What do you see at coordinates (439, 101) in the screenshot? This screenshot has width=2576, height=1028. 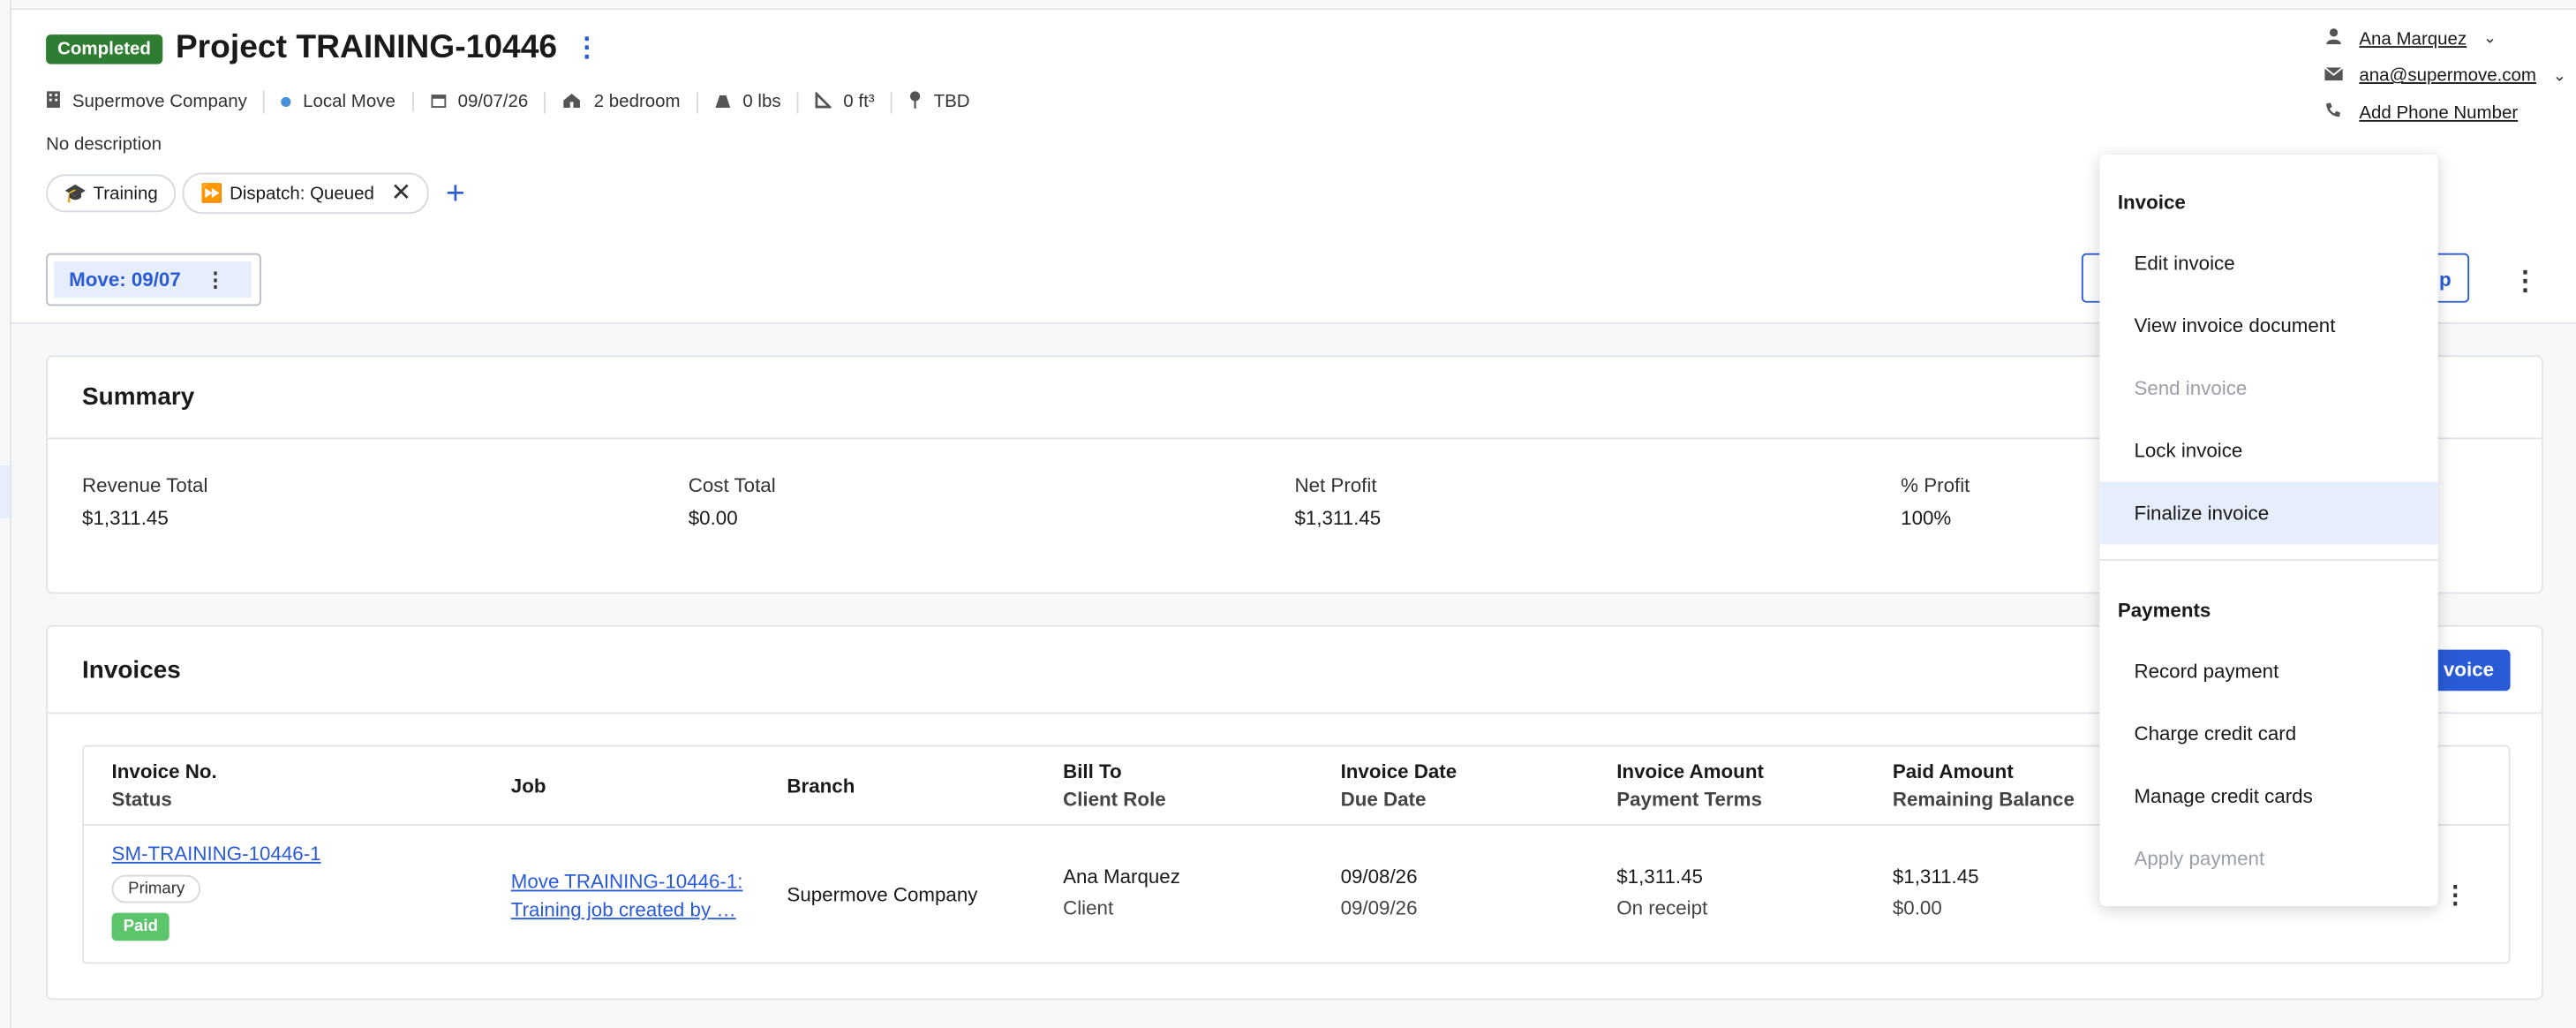 I see `calendar-icon` at bounding box center [439, 101].